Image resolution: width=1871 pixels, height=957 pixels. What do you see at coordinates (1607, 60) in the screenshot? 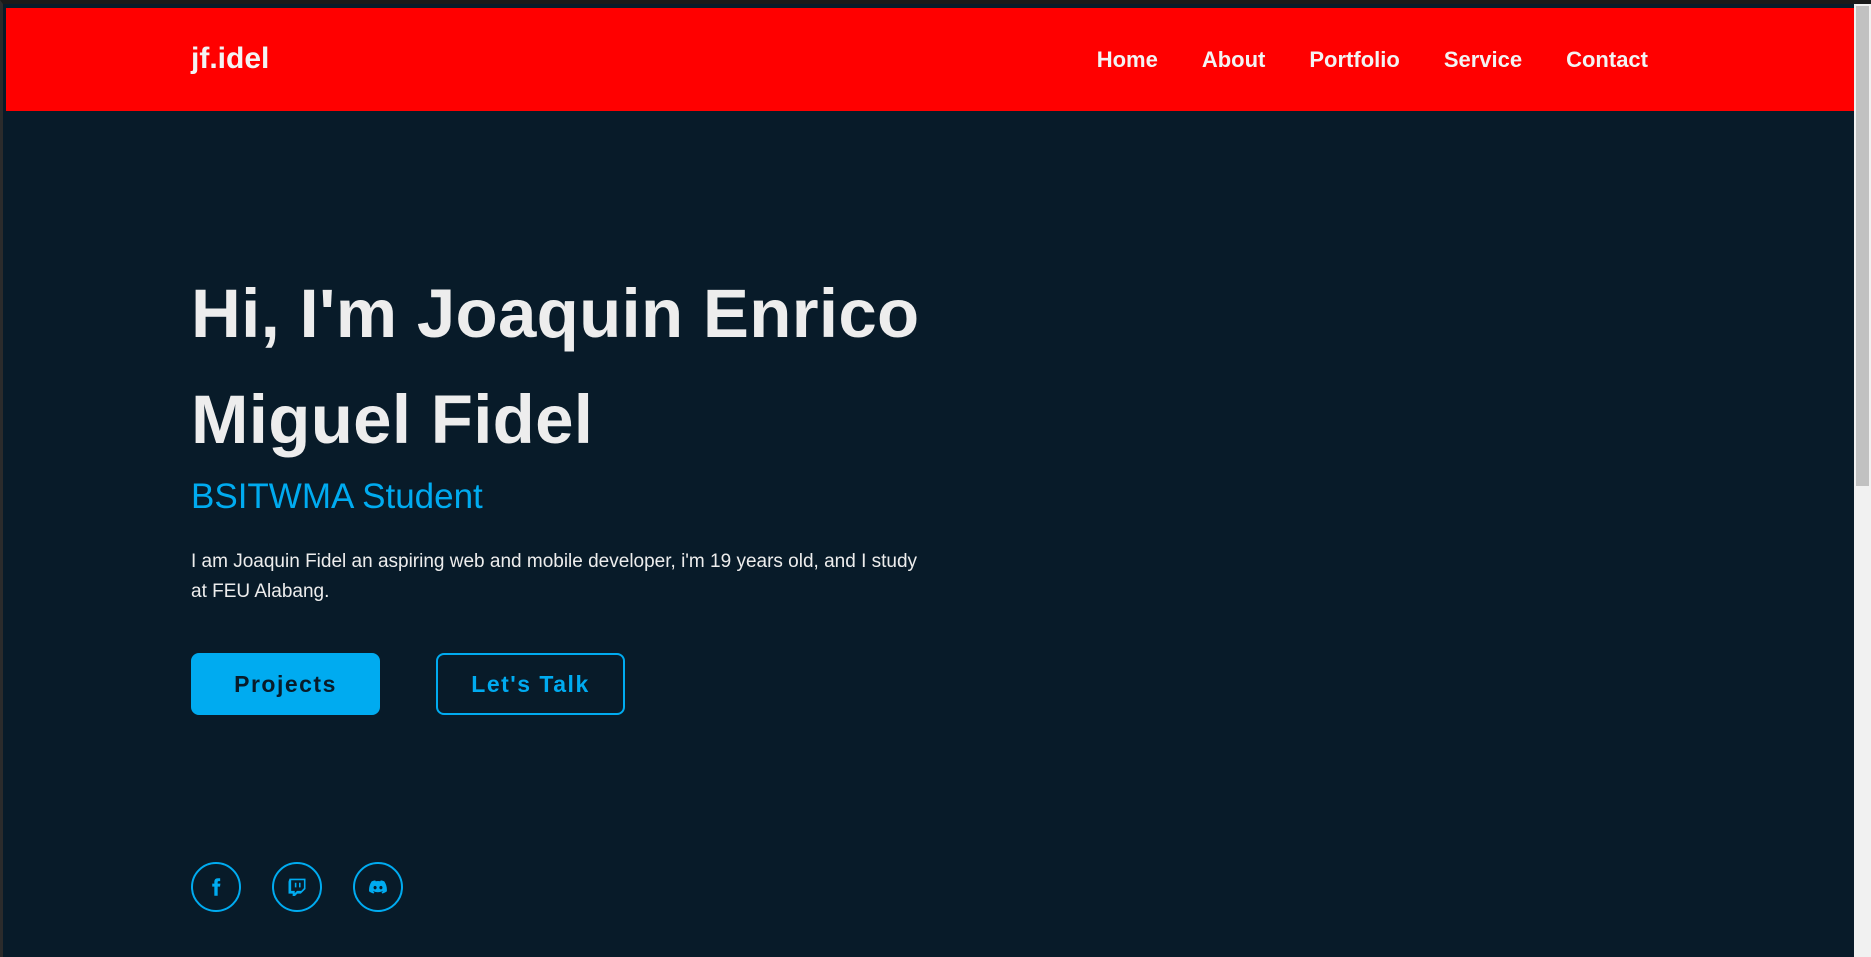
I see `nav-contact: Contact` at bounding box center [1607, 60].